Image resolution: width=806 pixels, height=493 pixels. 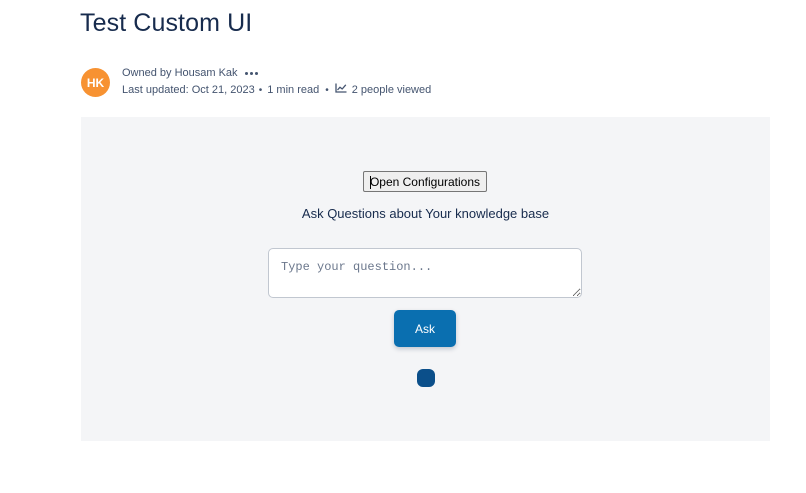 I want to click on avatar-initials: HK, so click(x=95, y=82).